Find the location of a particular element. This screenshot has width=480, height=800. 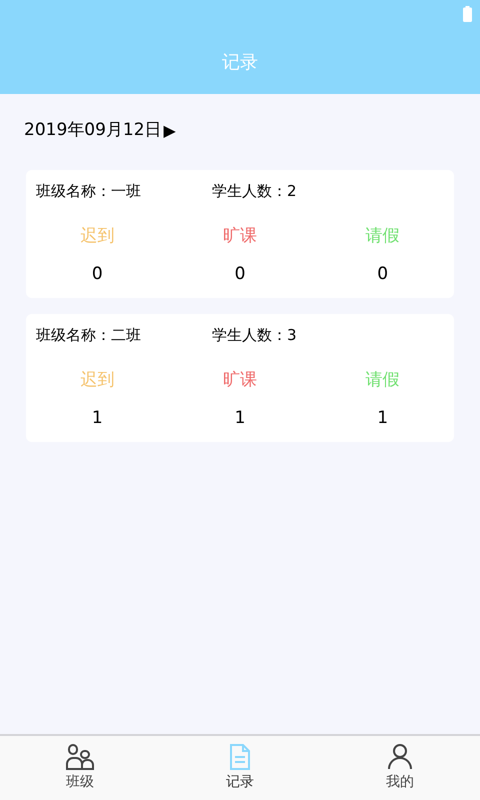

date-label: 2019年09月12日 is located at coordinates (93, 131).